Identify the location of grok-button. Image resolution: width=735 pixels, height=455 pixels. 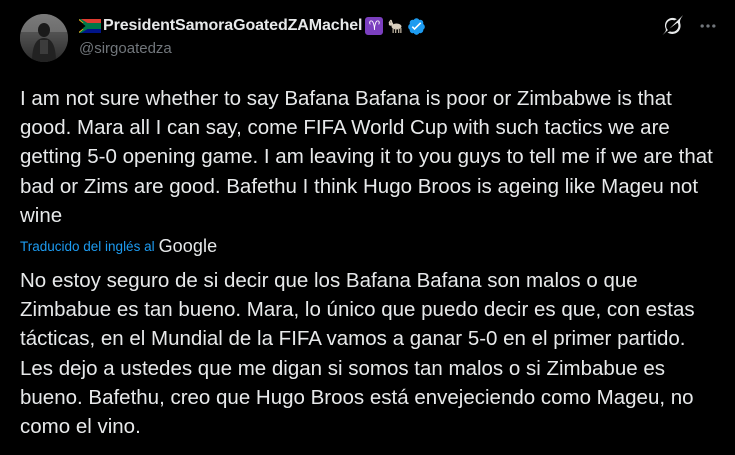
(672, 26).